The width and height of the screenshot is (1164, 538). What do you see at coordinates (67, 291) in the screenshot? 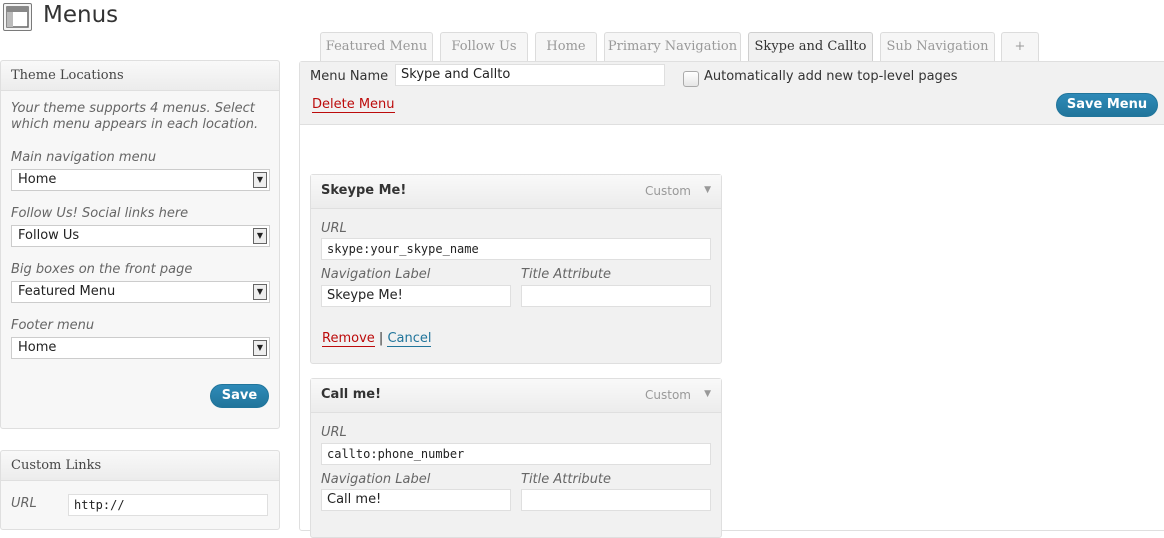
I see `location-select-value: Featured Menu` at bounding box center [67, 291].